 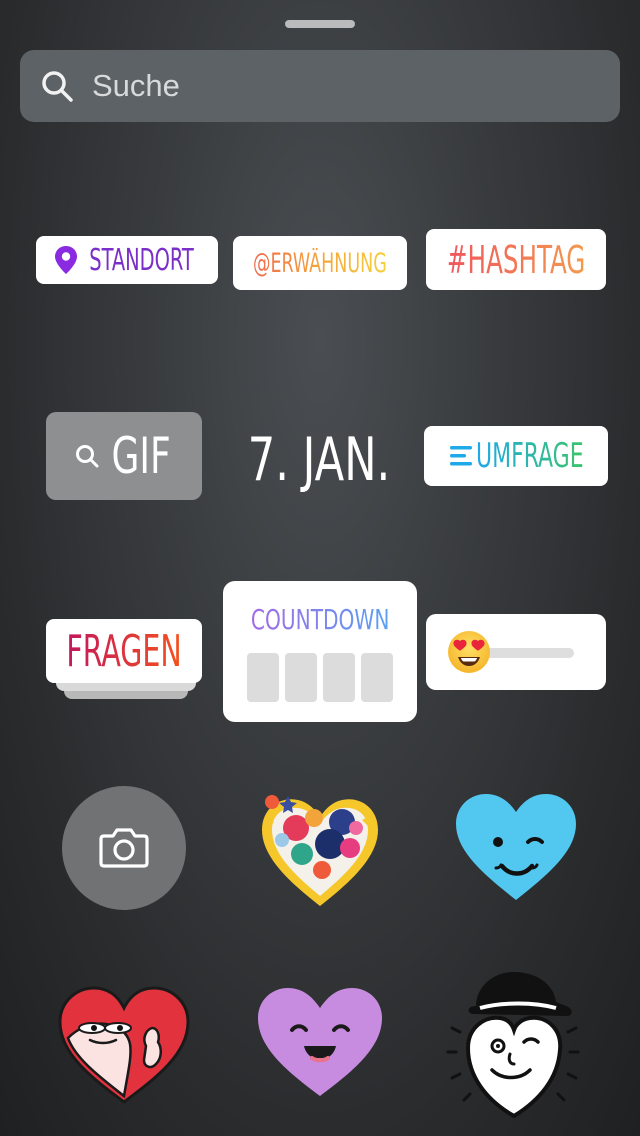 What do you see at coordinates (124, 1045) in the screenshot?
I see `red-heart-character-sticker` at bounding box center [124, 1045].